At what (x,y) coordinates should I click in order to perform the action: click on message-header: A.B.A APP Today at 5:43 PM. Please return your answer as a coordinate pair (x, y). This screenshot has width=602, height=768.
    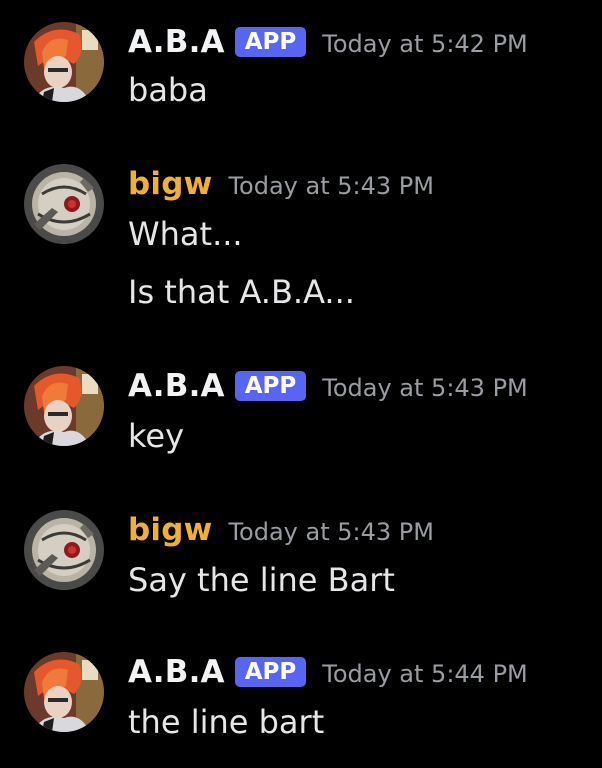
    Looking at the image, I should click on (328, 386).